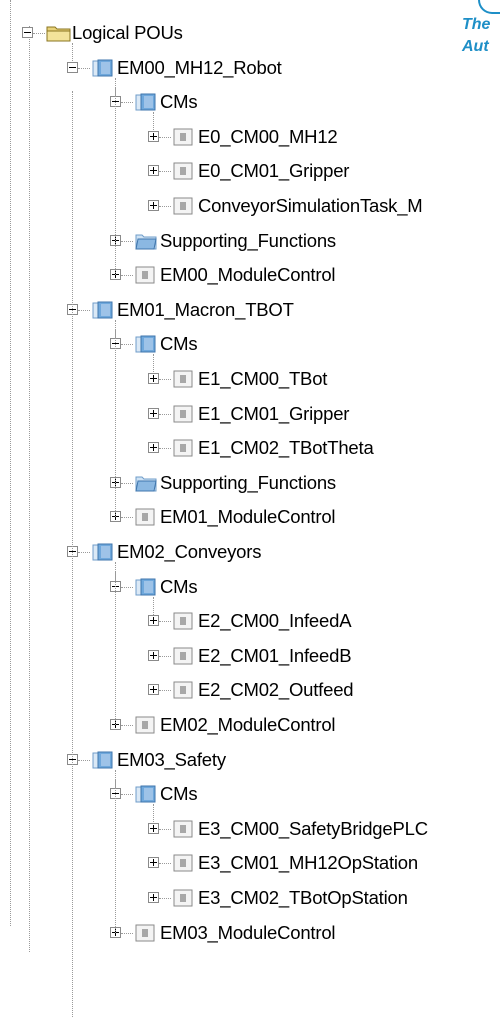 The height and width of the screenshot is (1017, 500). Describe the element at coordinates (303, 898) in the screenshot. I see `tree-node-label: E3_CM02_TBotOpStation` at that location.